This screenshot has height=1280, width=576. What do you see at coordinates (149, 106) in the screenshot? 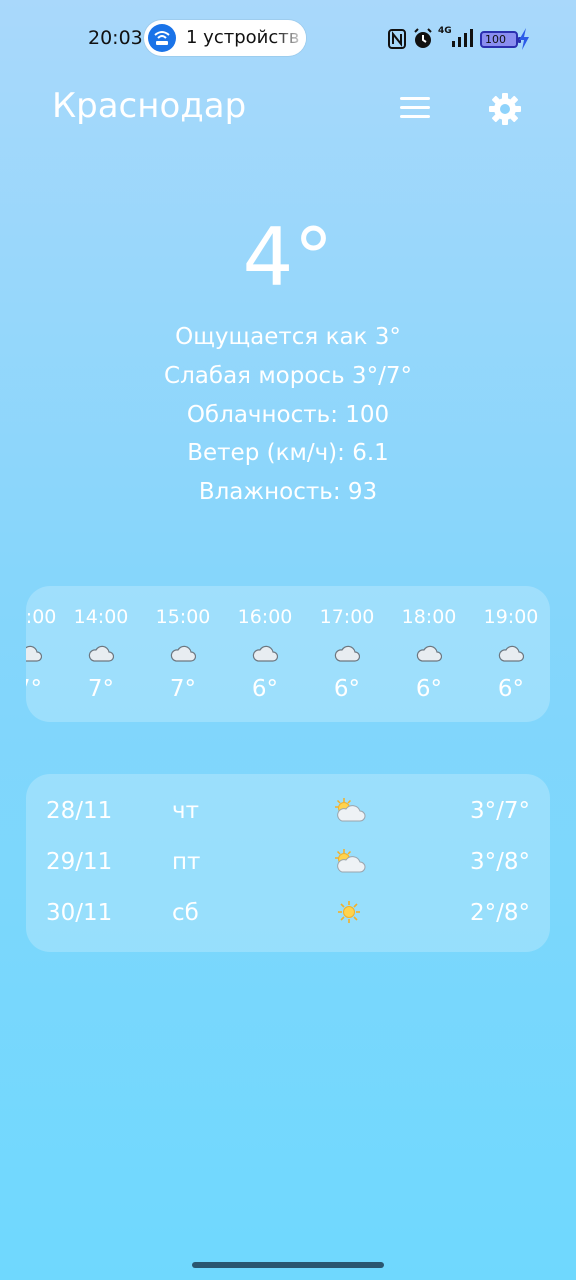
I see `city-title: Краснодар` at bounding box center [149, 106].